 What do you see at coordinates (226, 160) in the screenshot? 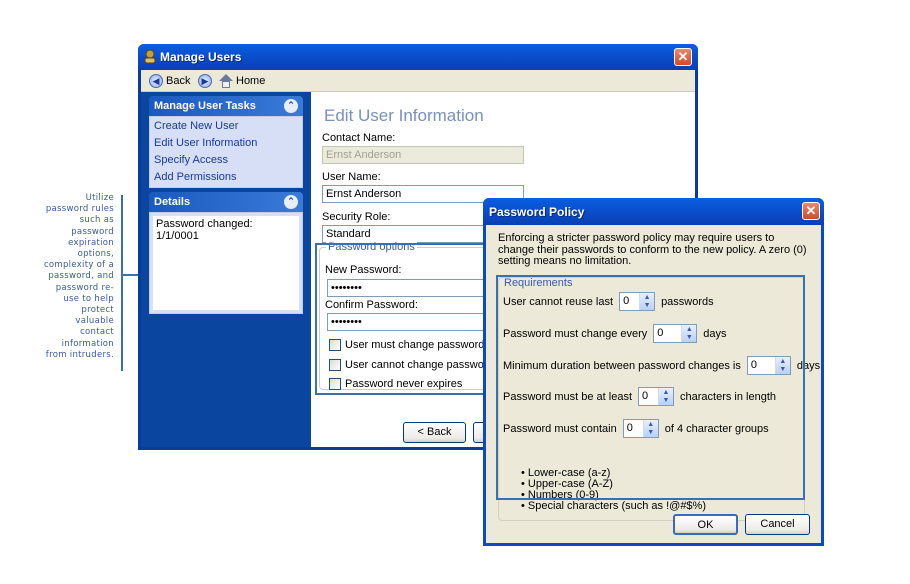
I see `task-specify-access: Specify Access` at bounding box center [226, 160].